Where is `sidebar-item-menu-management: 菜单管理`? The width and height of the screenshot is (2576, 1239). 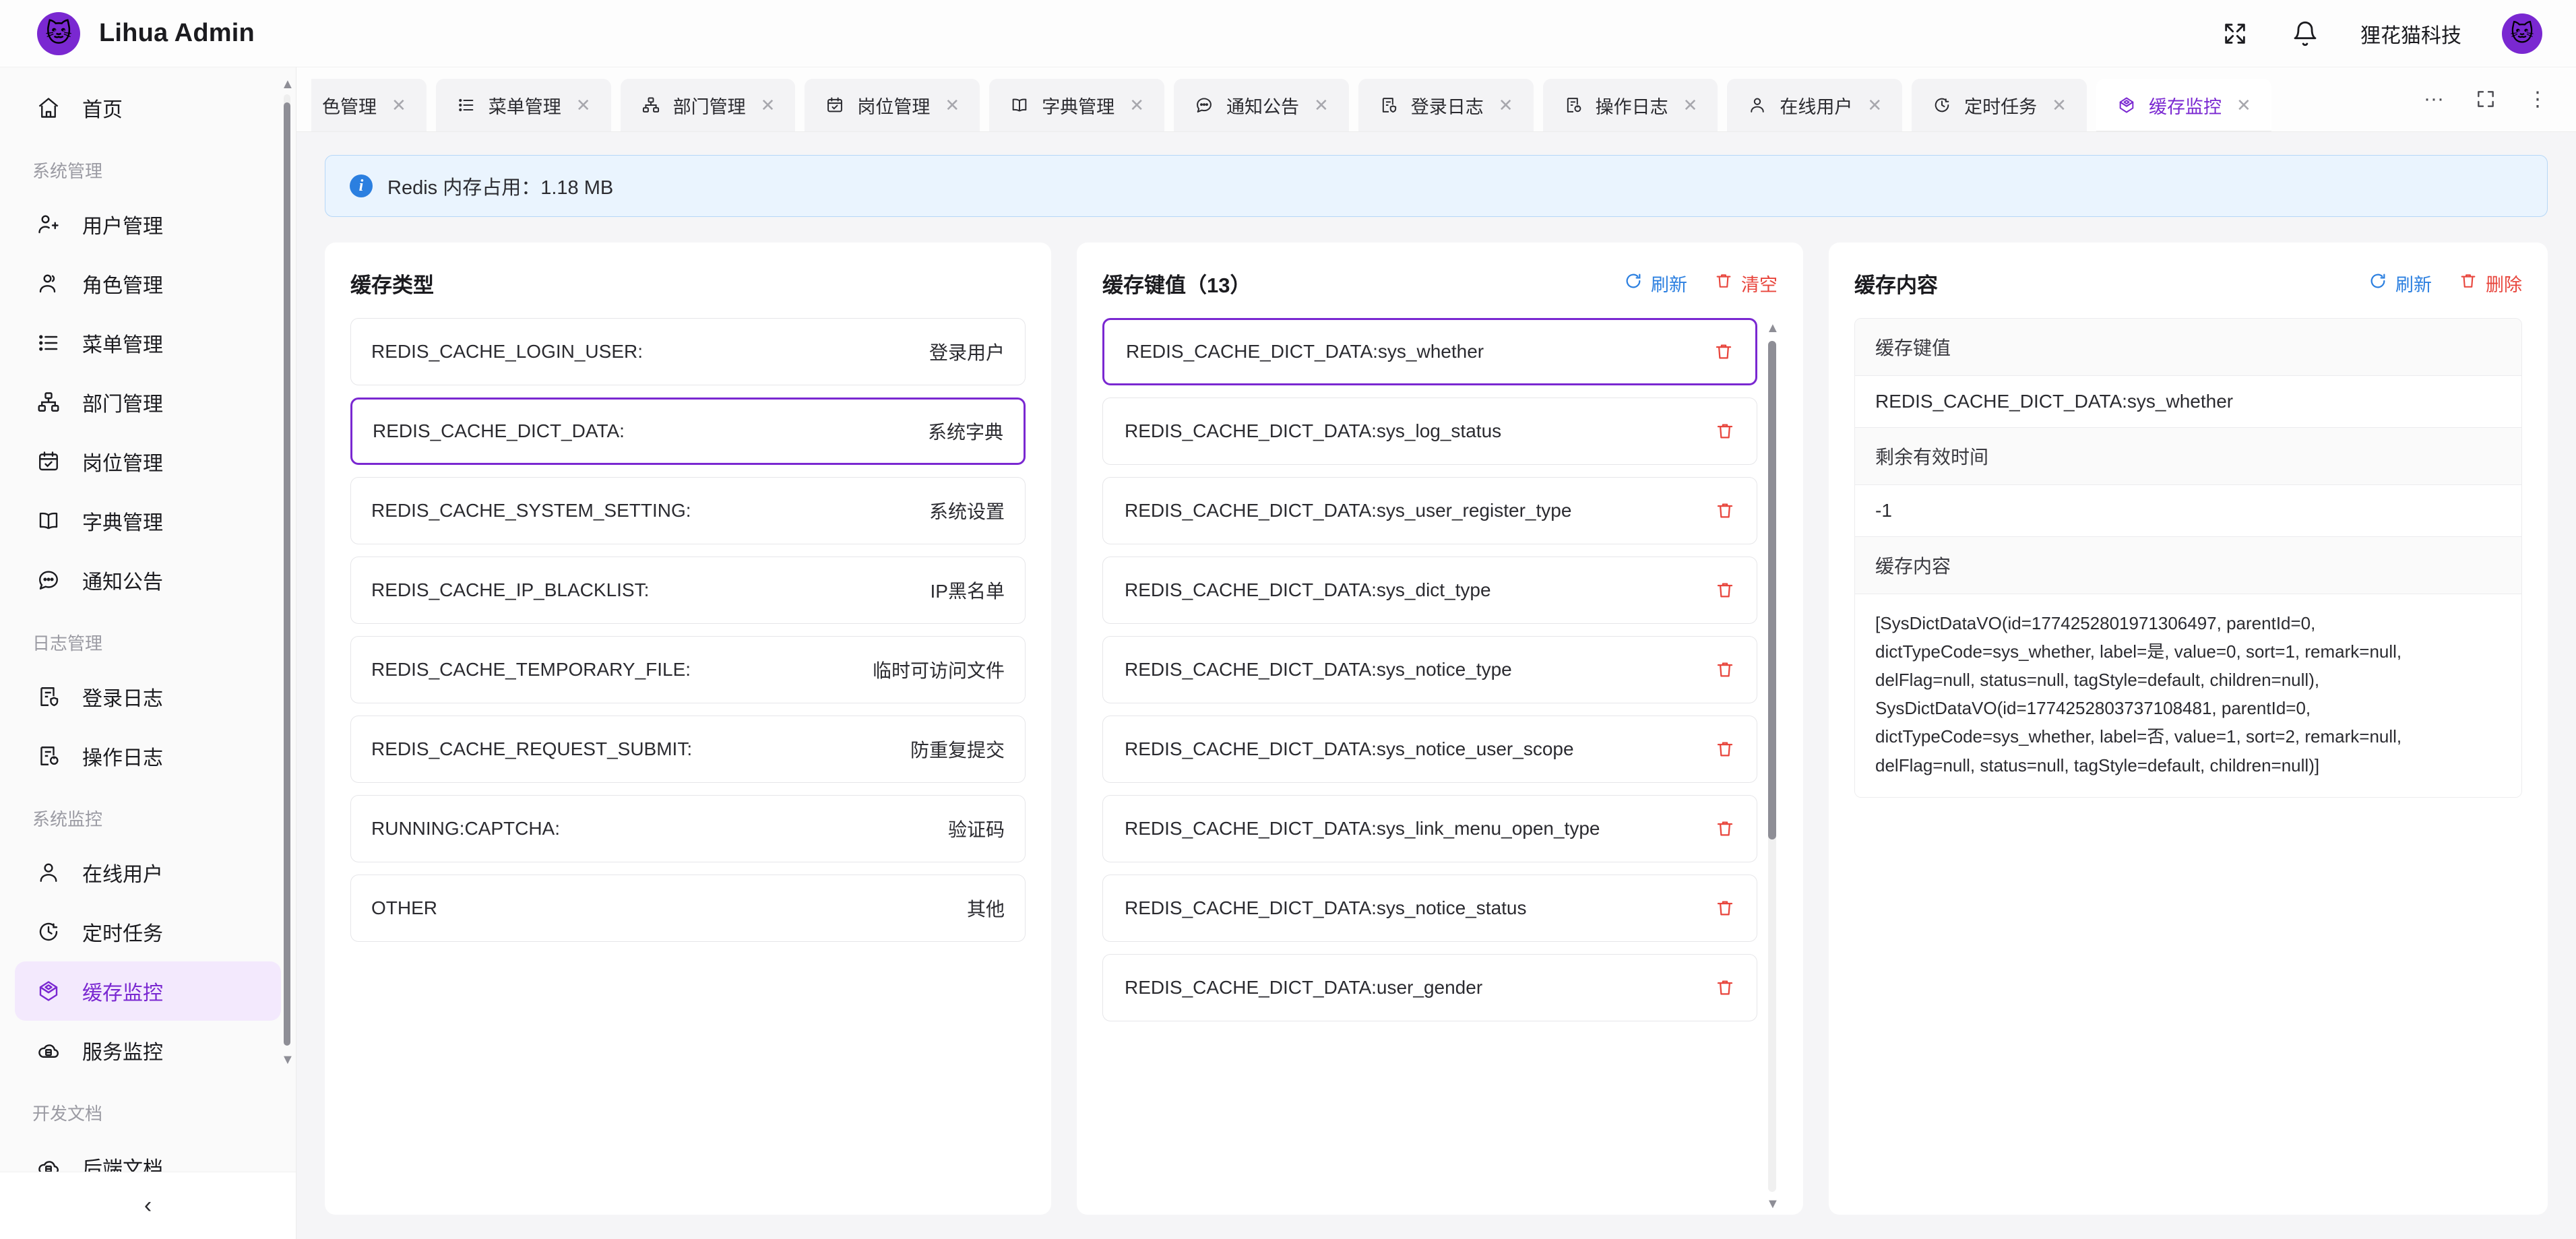
sidebar-item-menu-management: 菜单管理 is located at coordinates (148, 343).